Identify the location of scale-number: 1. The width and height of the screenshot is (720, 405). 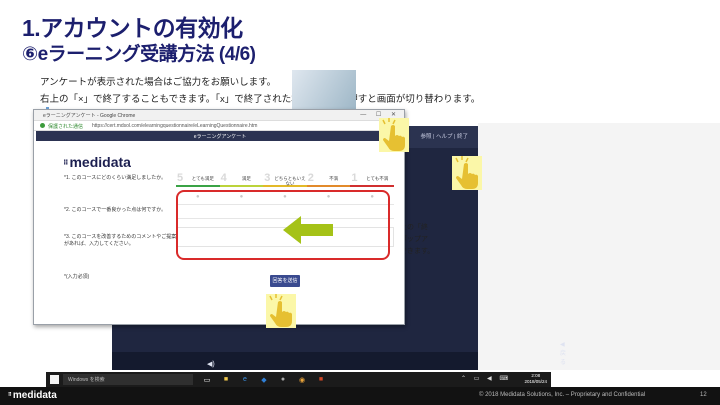
(354, 178).